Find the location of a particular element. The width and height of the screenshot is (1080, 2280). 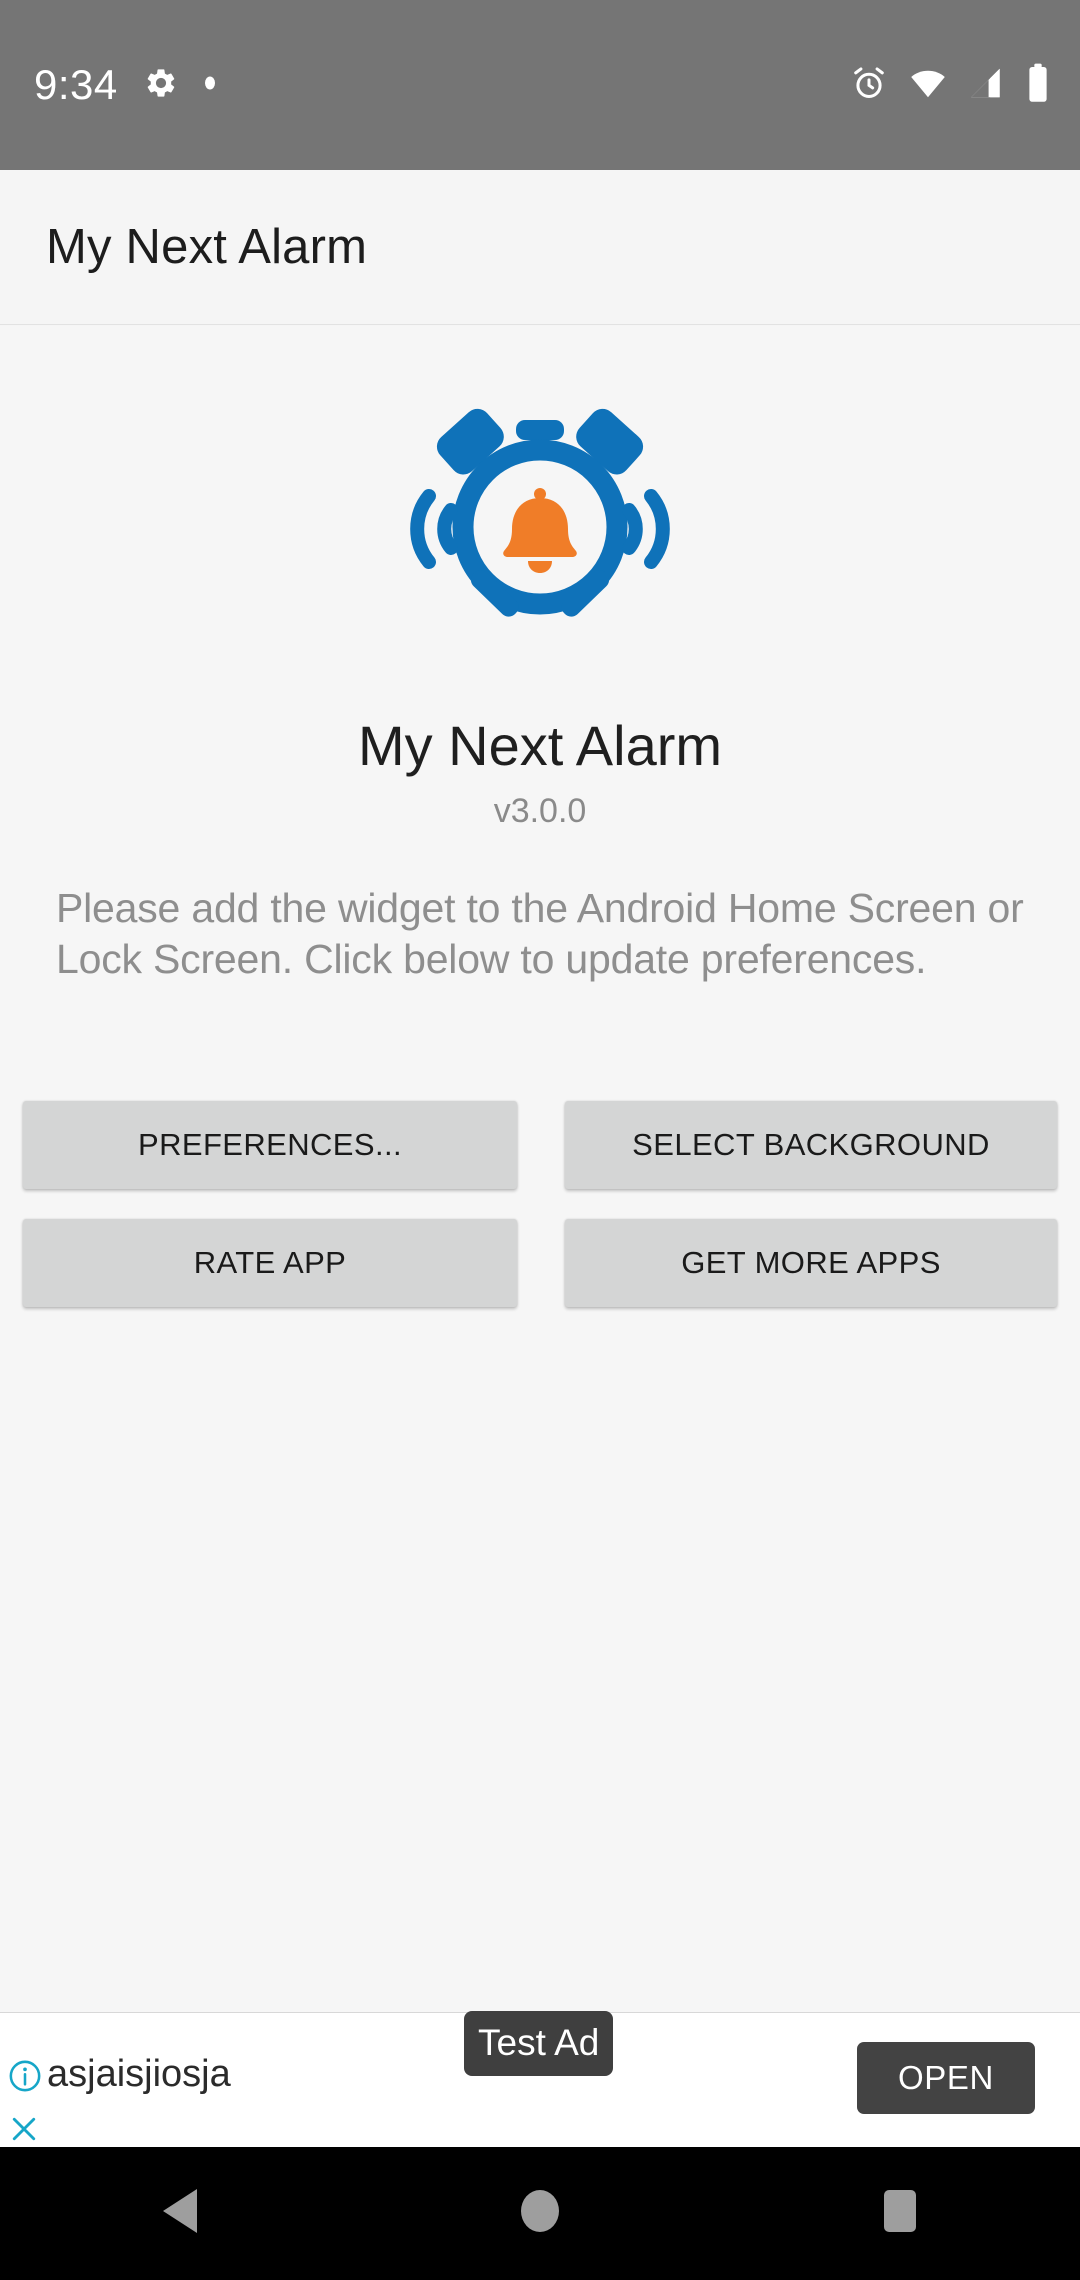

select-background-button: SELECT BACKGROUND is located at coordinates (811, 1144).